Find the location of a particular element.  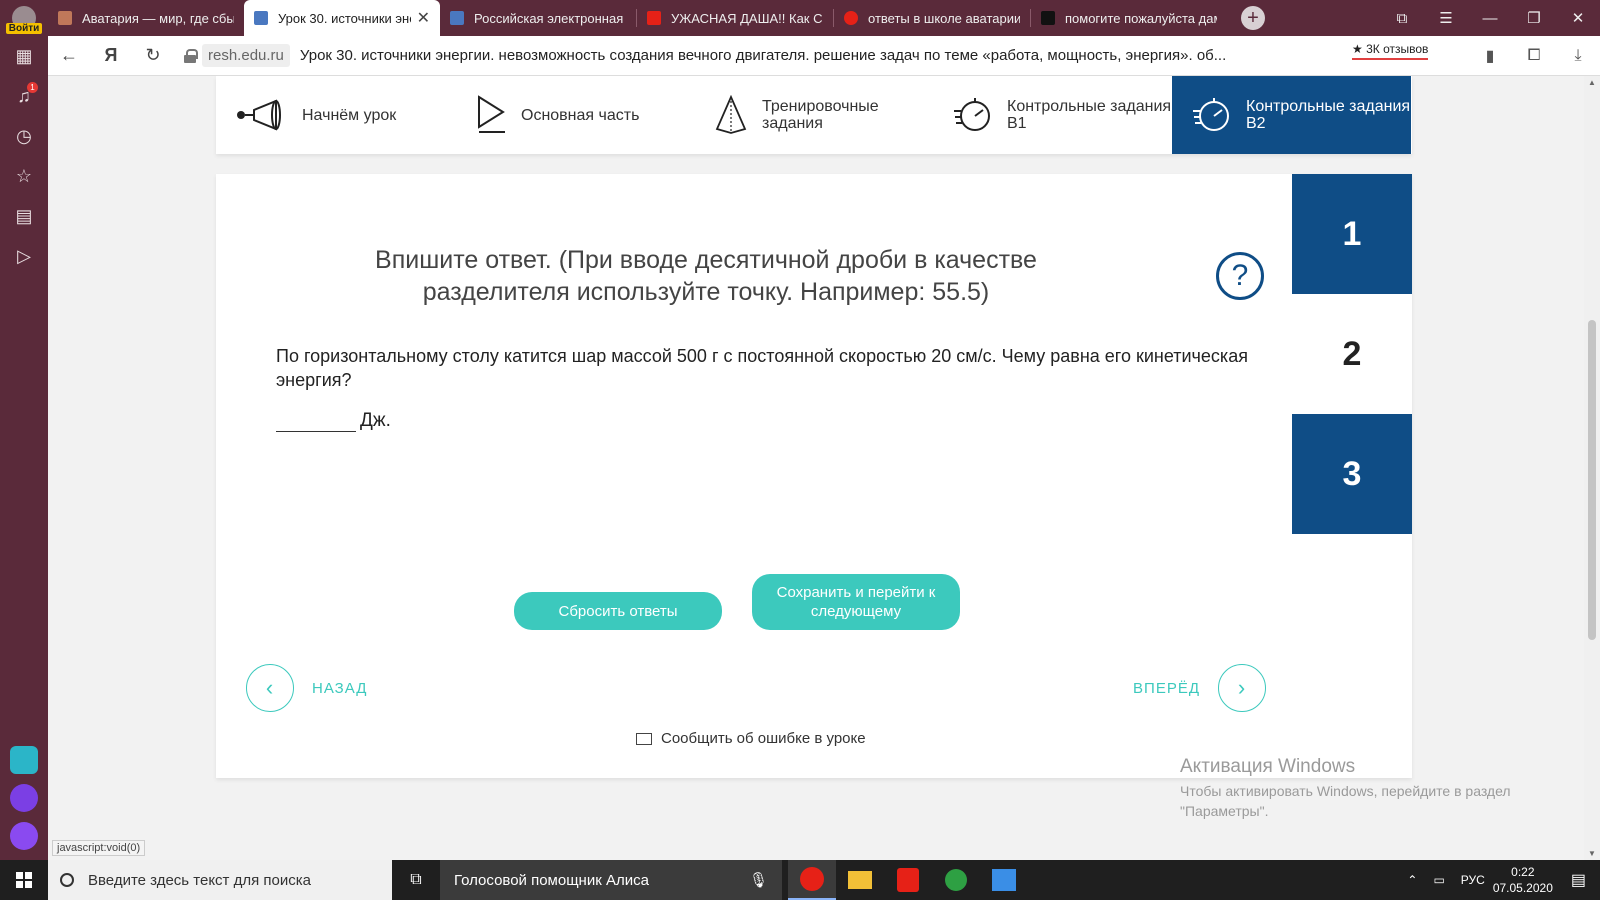

tab-label: помогите пожалуйста дам is located at coordinates (1141, 18).